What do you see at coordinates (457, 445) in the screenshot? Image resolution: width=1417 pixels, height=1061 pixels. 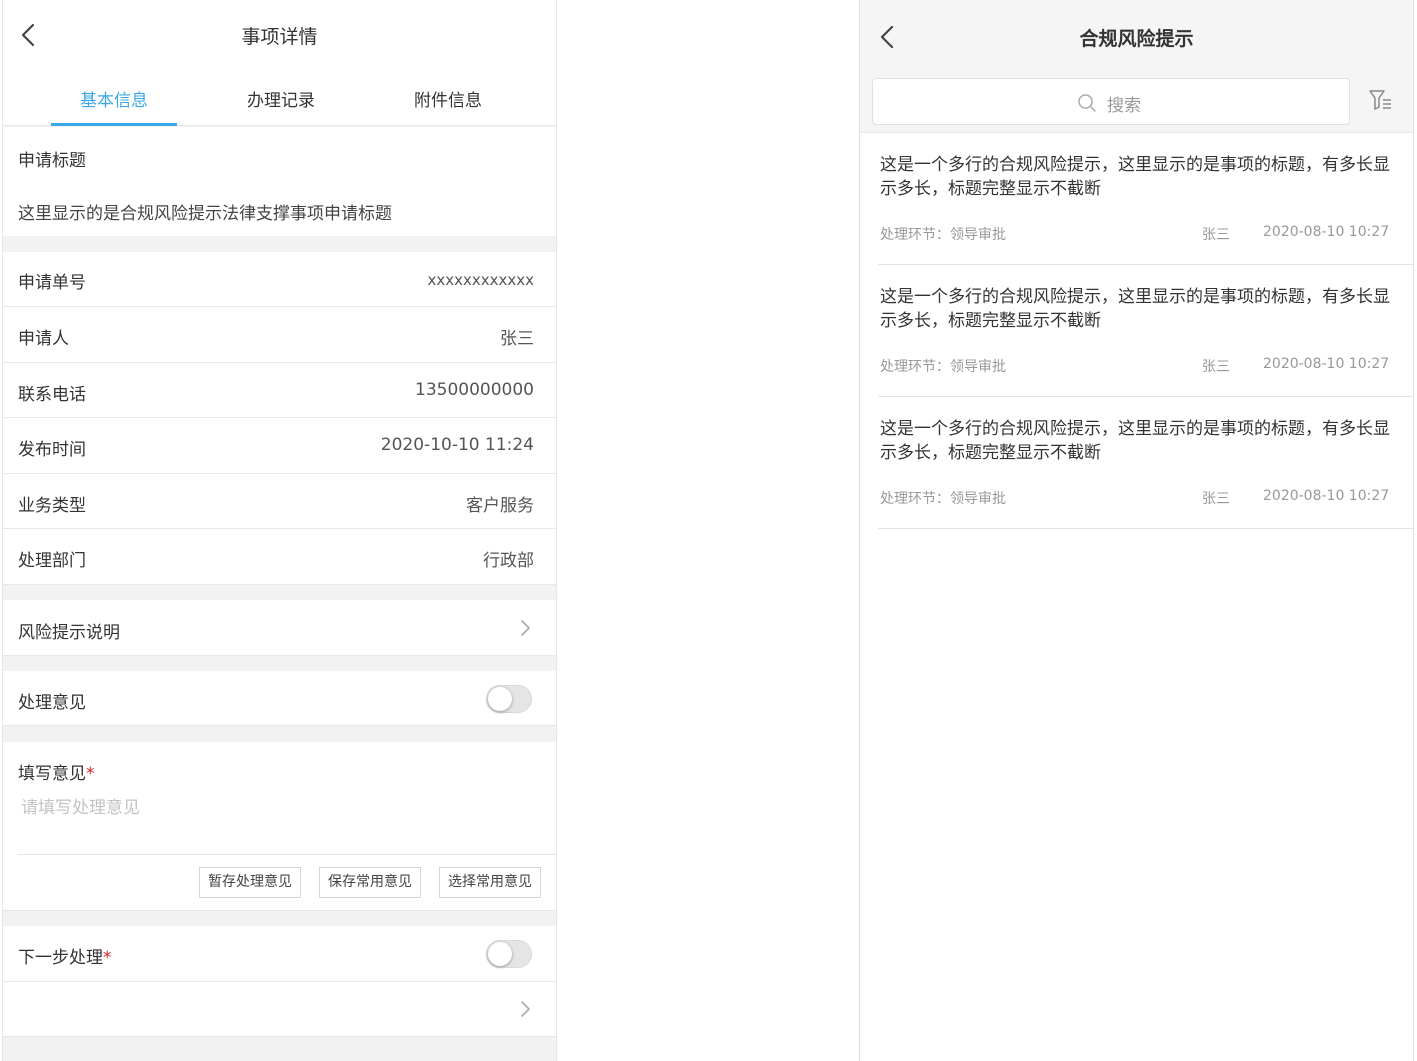 I see `field-value: 2020-10-10 11:24` at bounding box center [457, 445].